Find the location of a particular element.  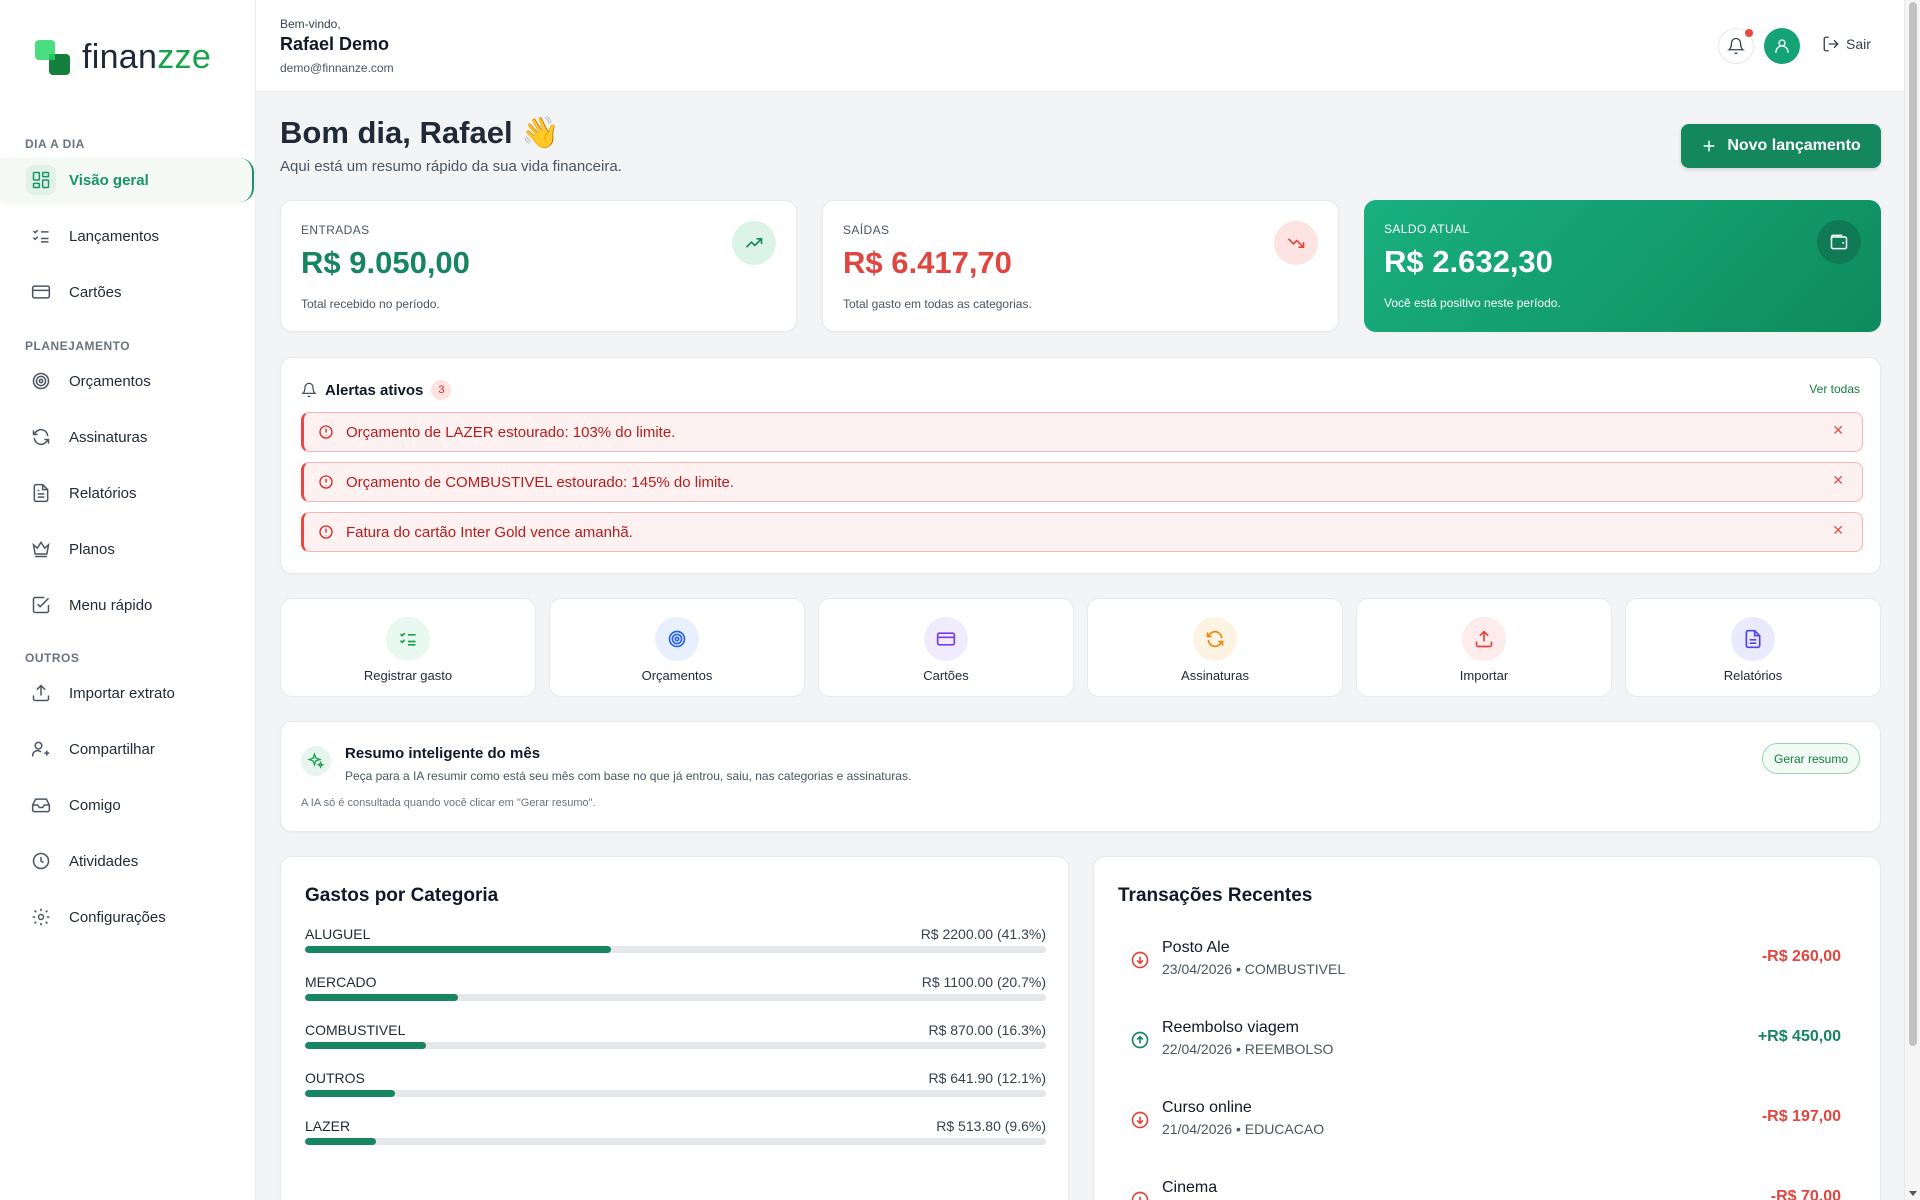

bell-icon is located at coordinates (309, 390).